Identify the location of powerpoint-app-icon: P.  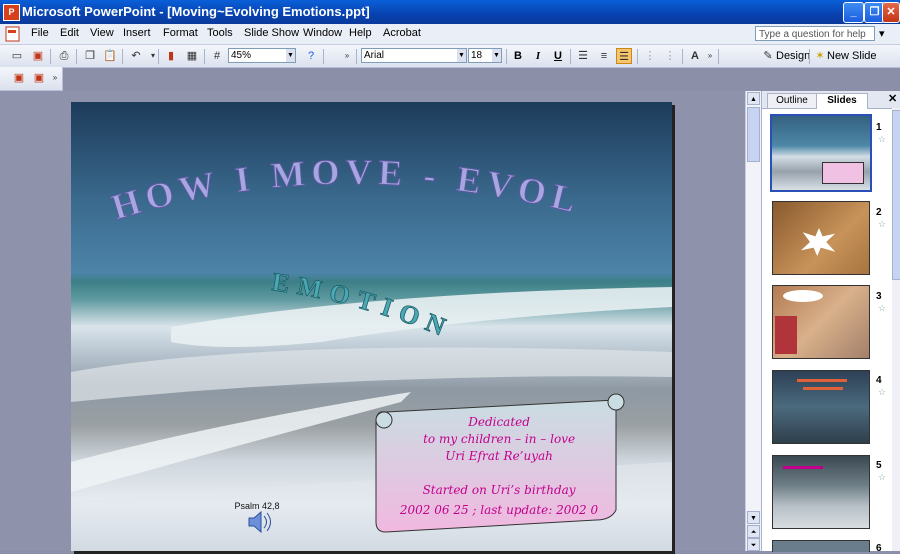
(11, 12).